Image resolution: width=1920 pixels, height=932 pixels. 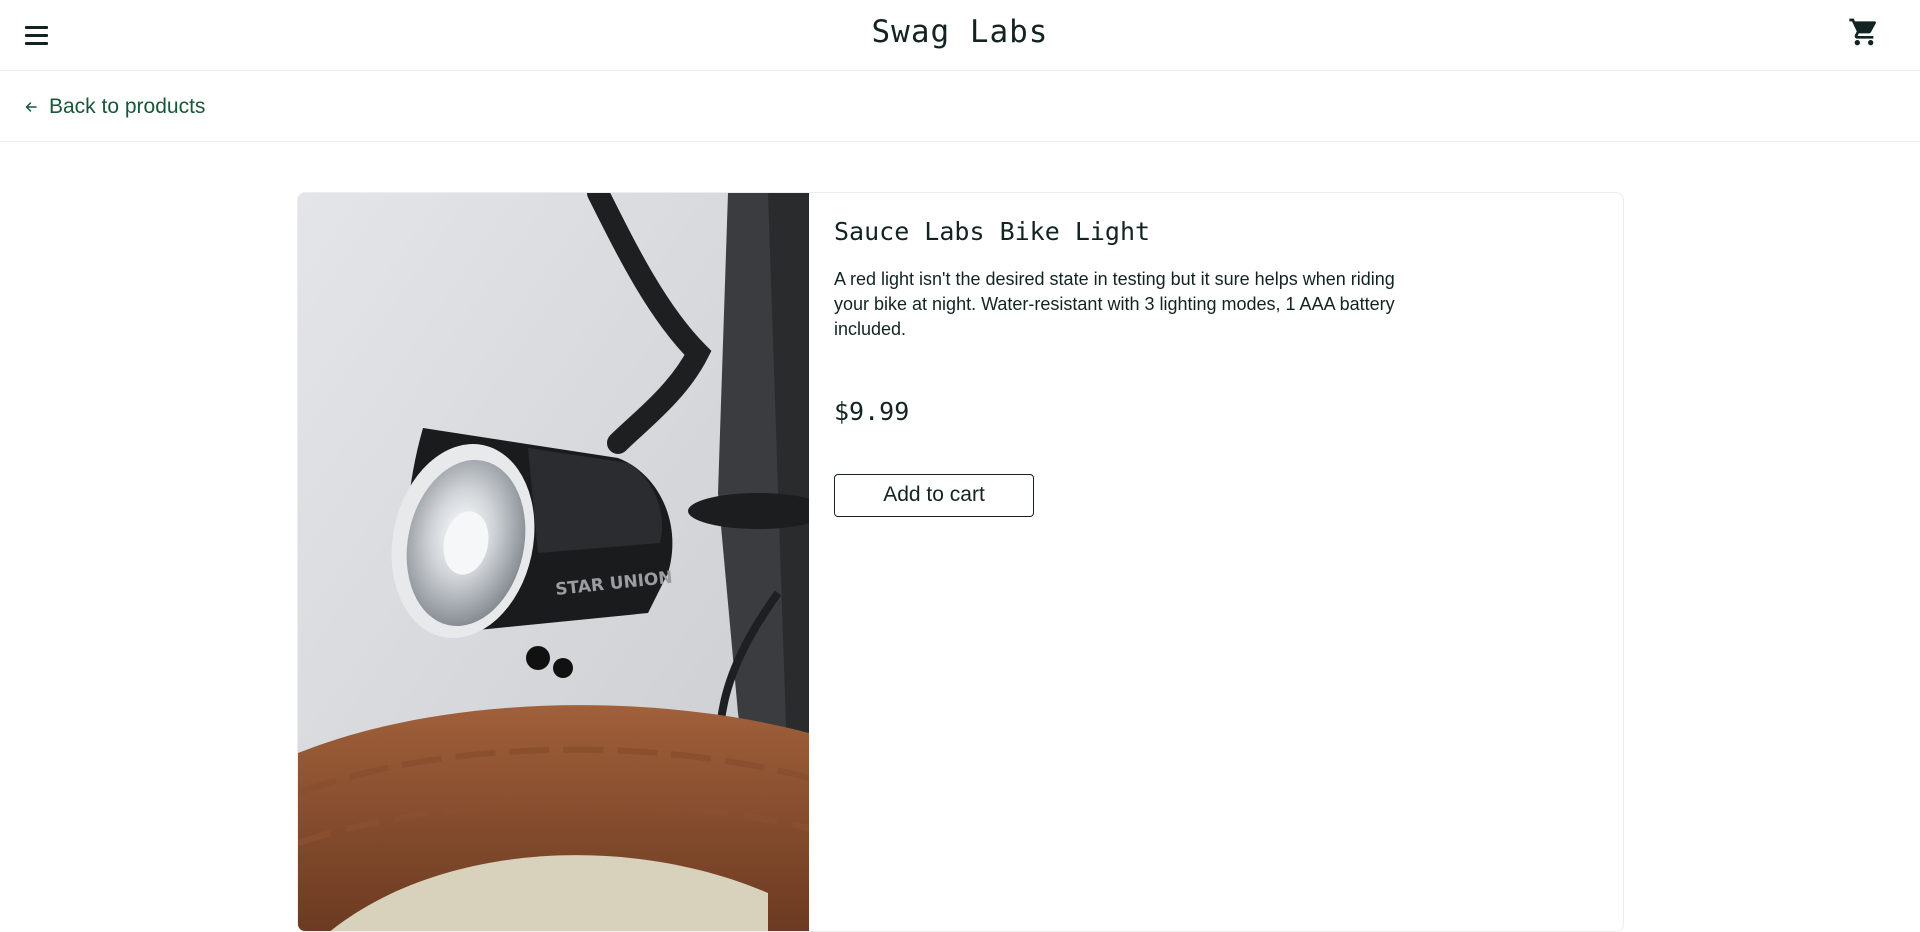 I want to click on back-to-products-button: Back to products, so click(x=114, y=107).